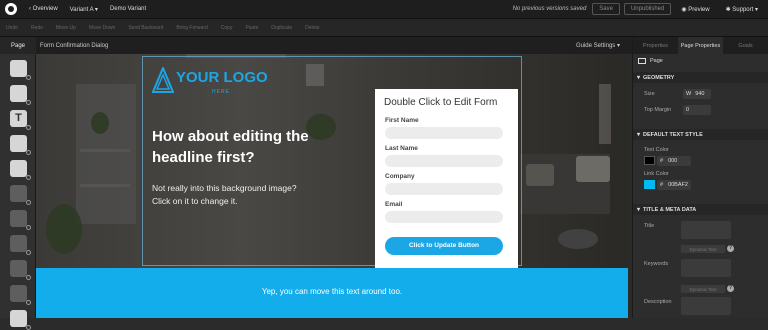 The height and width of the screenshot is (330, 768). Describe the element at coordinates (444, 189) in the screenshot. I see `company-field` at that location.